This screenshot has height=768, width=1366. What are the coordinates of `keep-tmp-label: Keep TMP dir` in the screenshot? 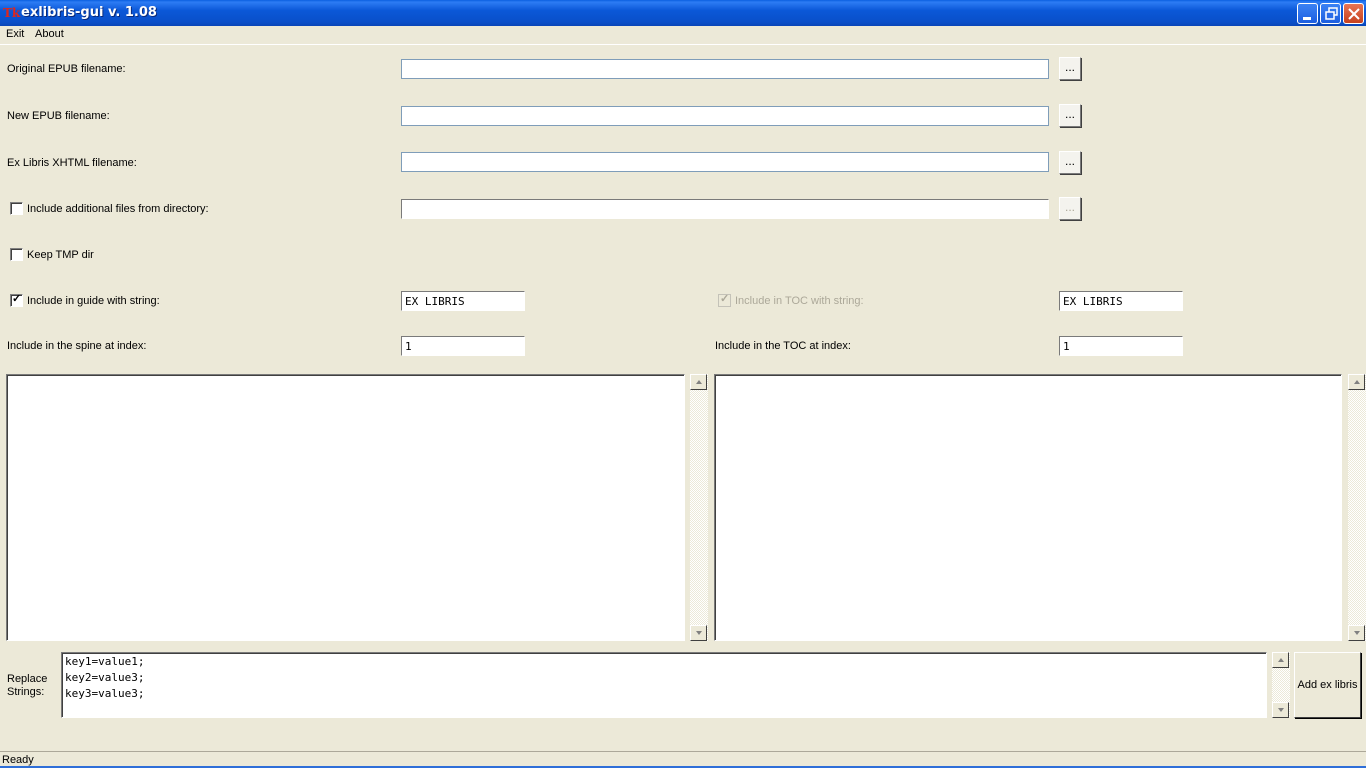 It's located at (60, 255).